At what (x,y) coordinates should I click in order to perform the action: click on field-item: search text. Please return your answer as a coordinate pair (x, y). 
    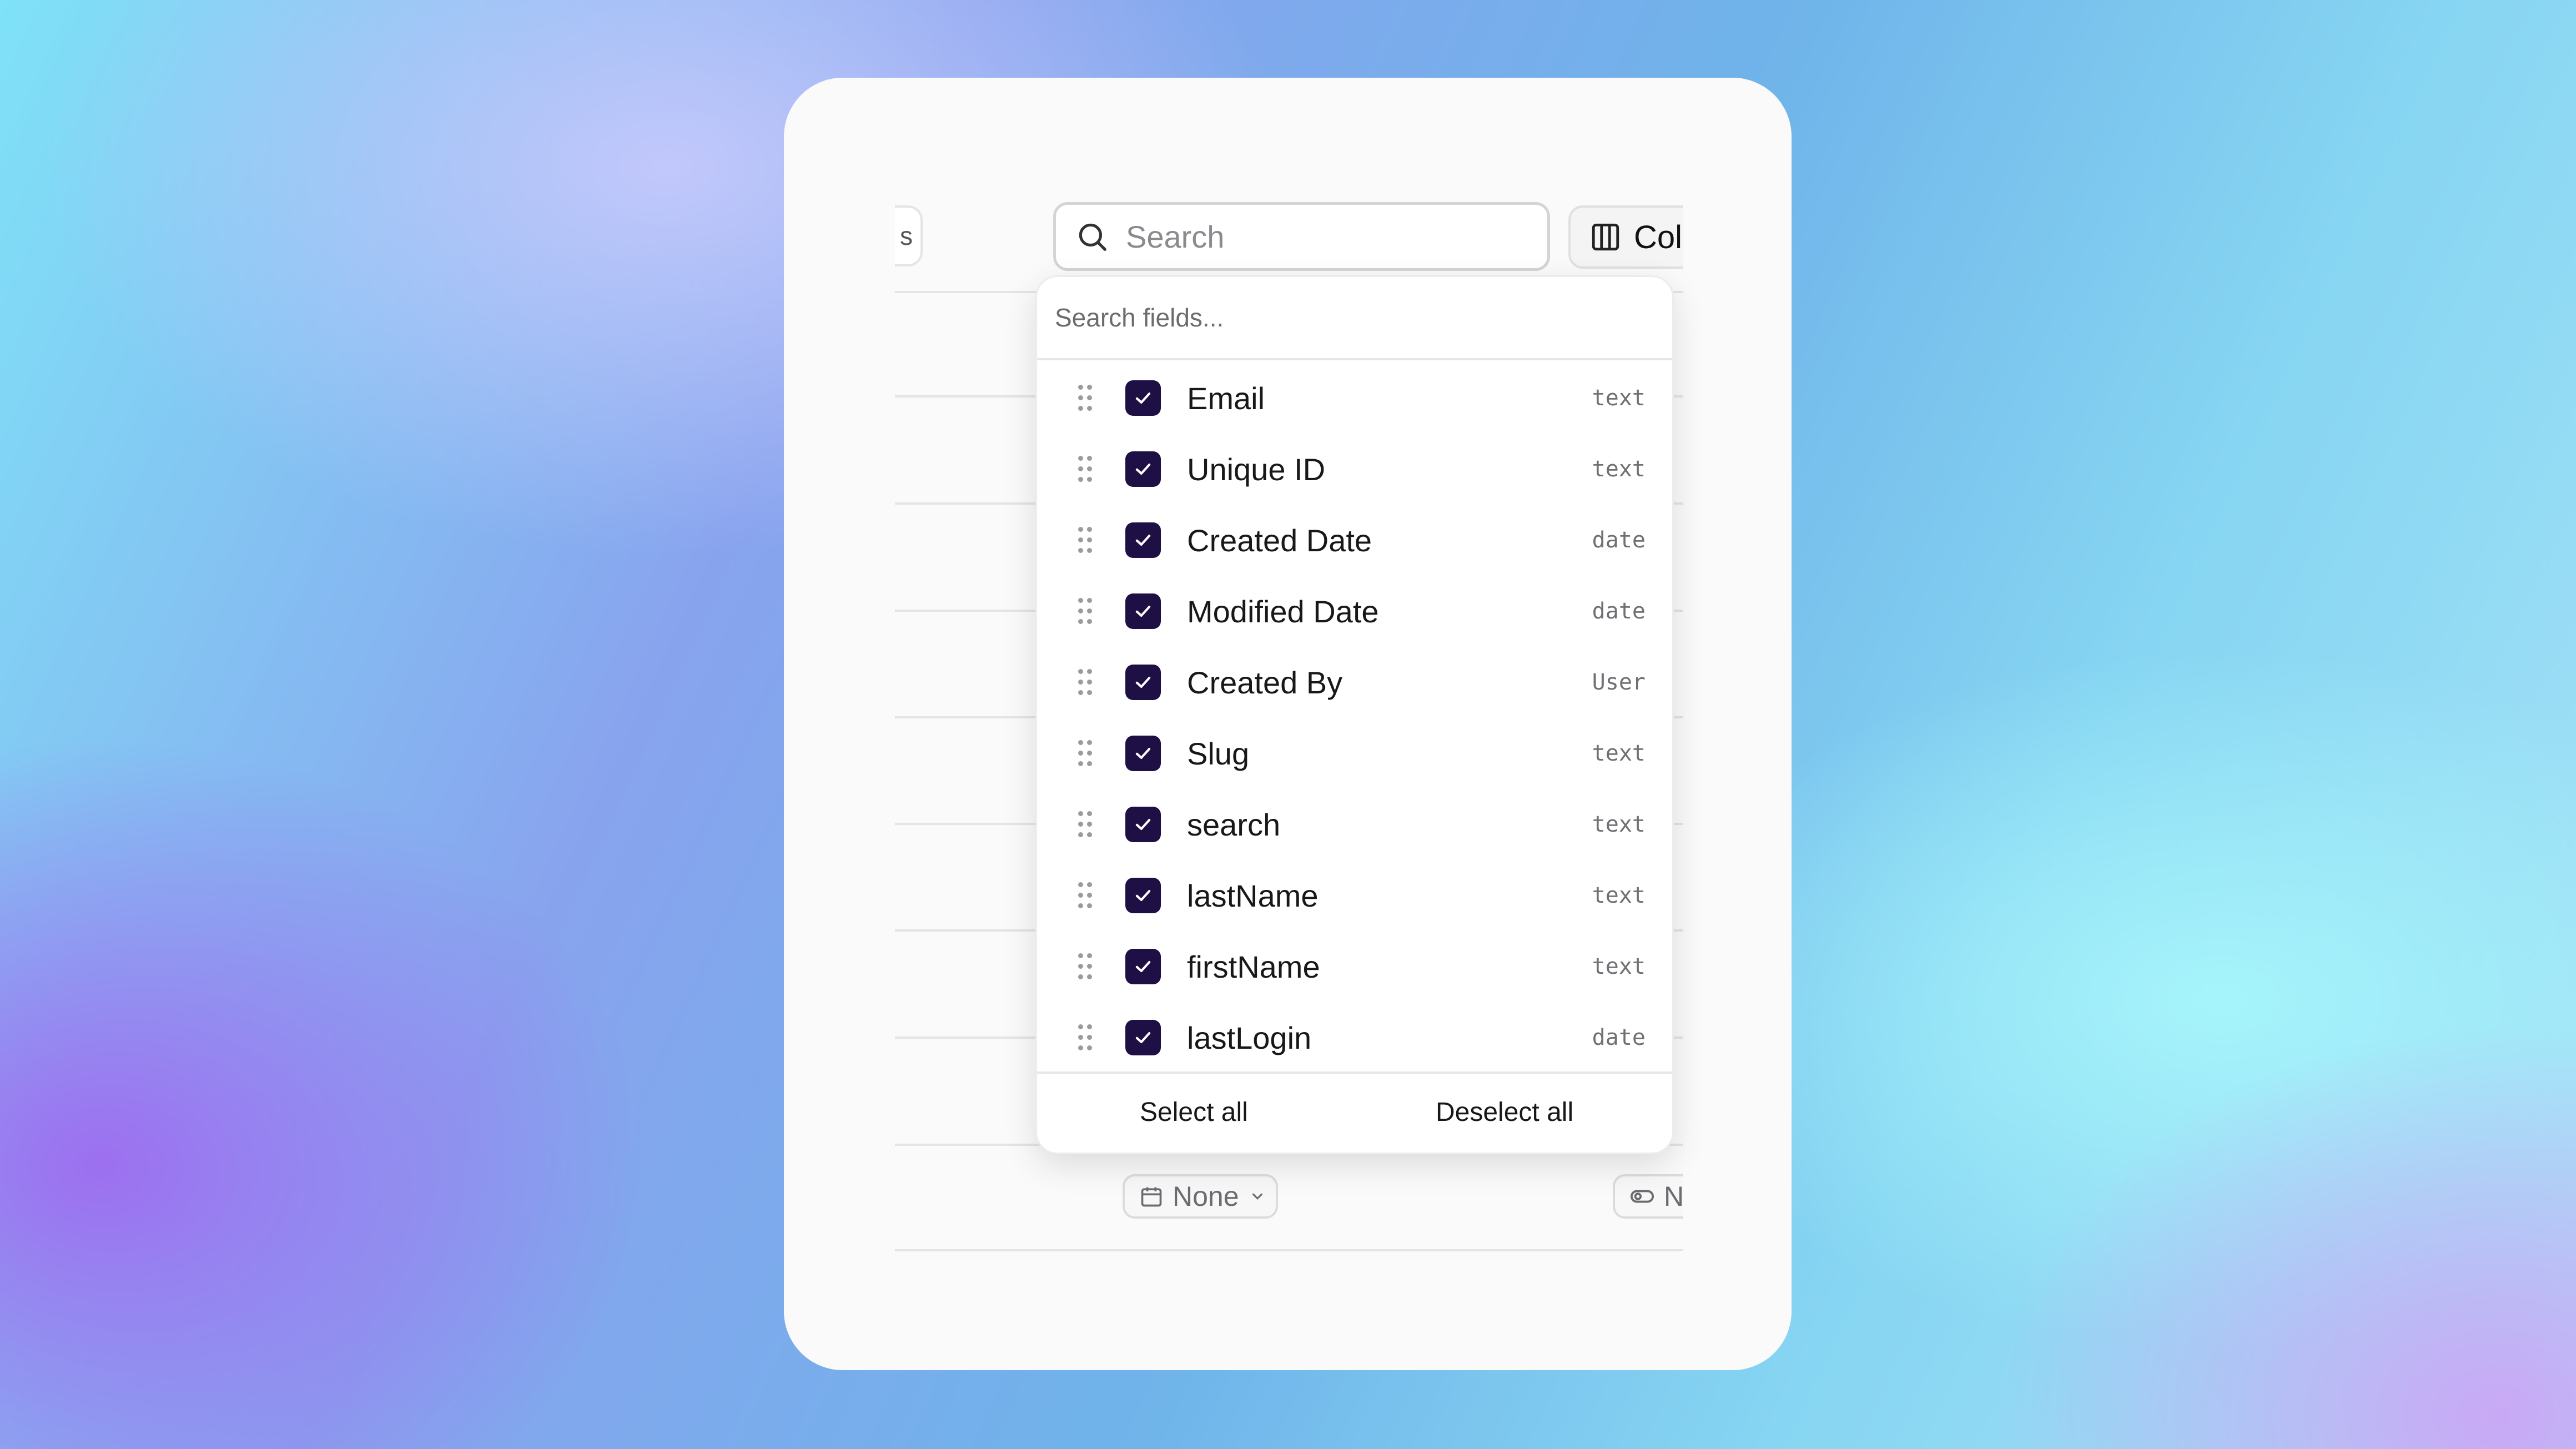
    Looking at the image, I should click on (1355, 824).